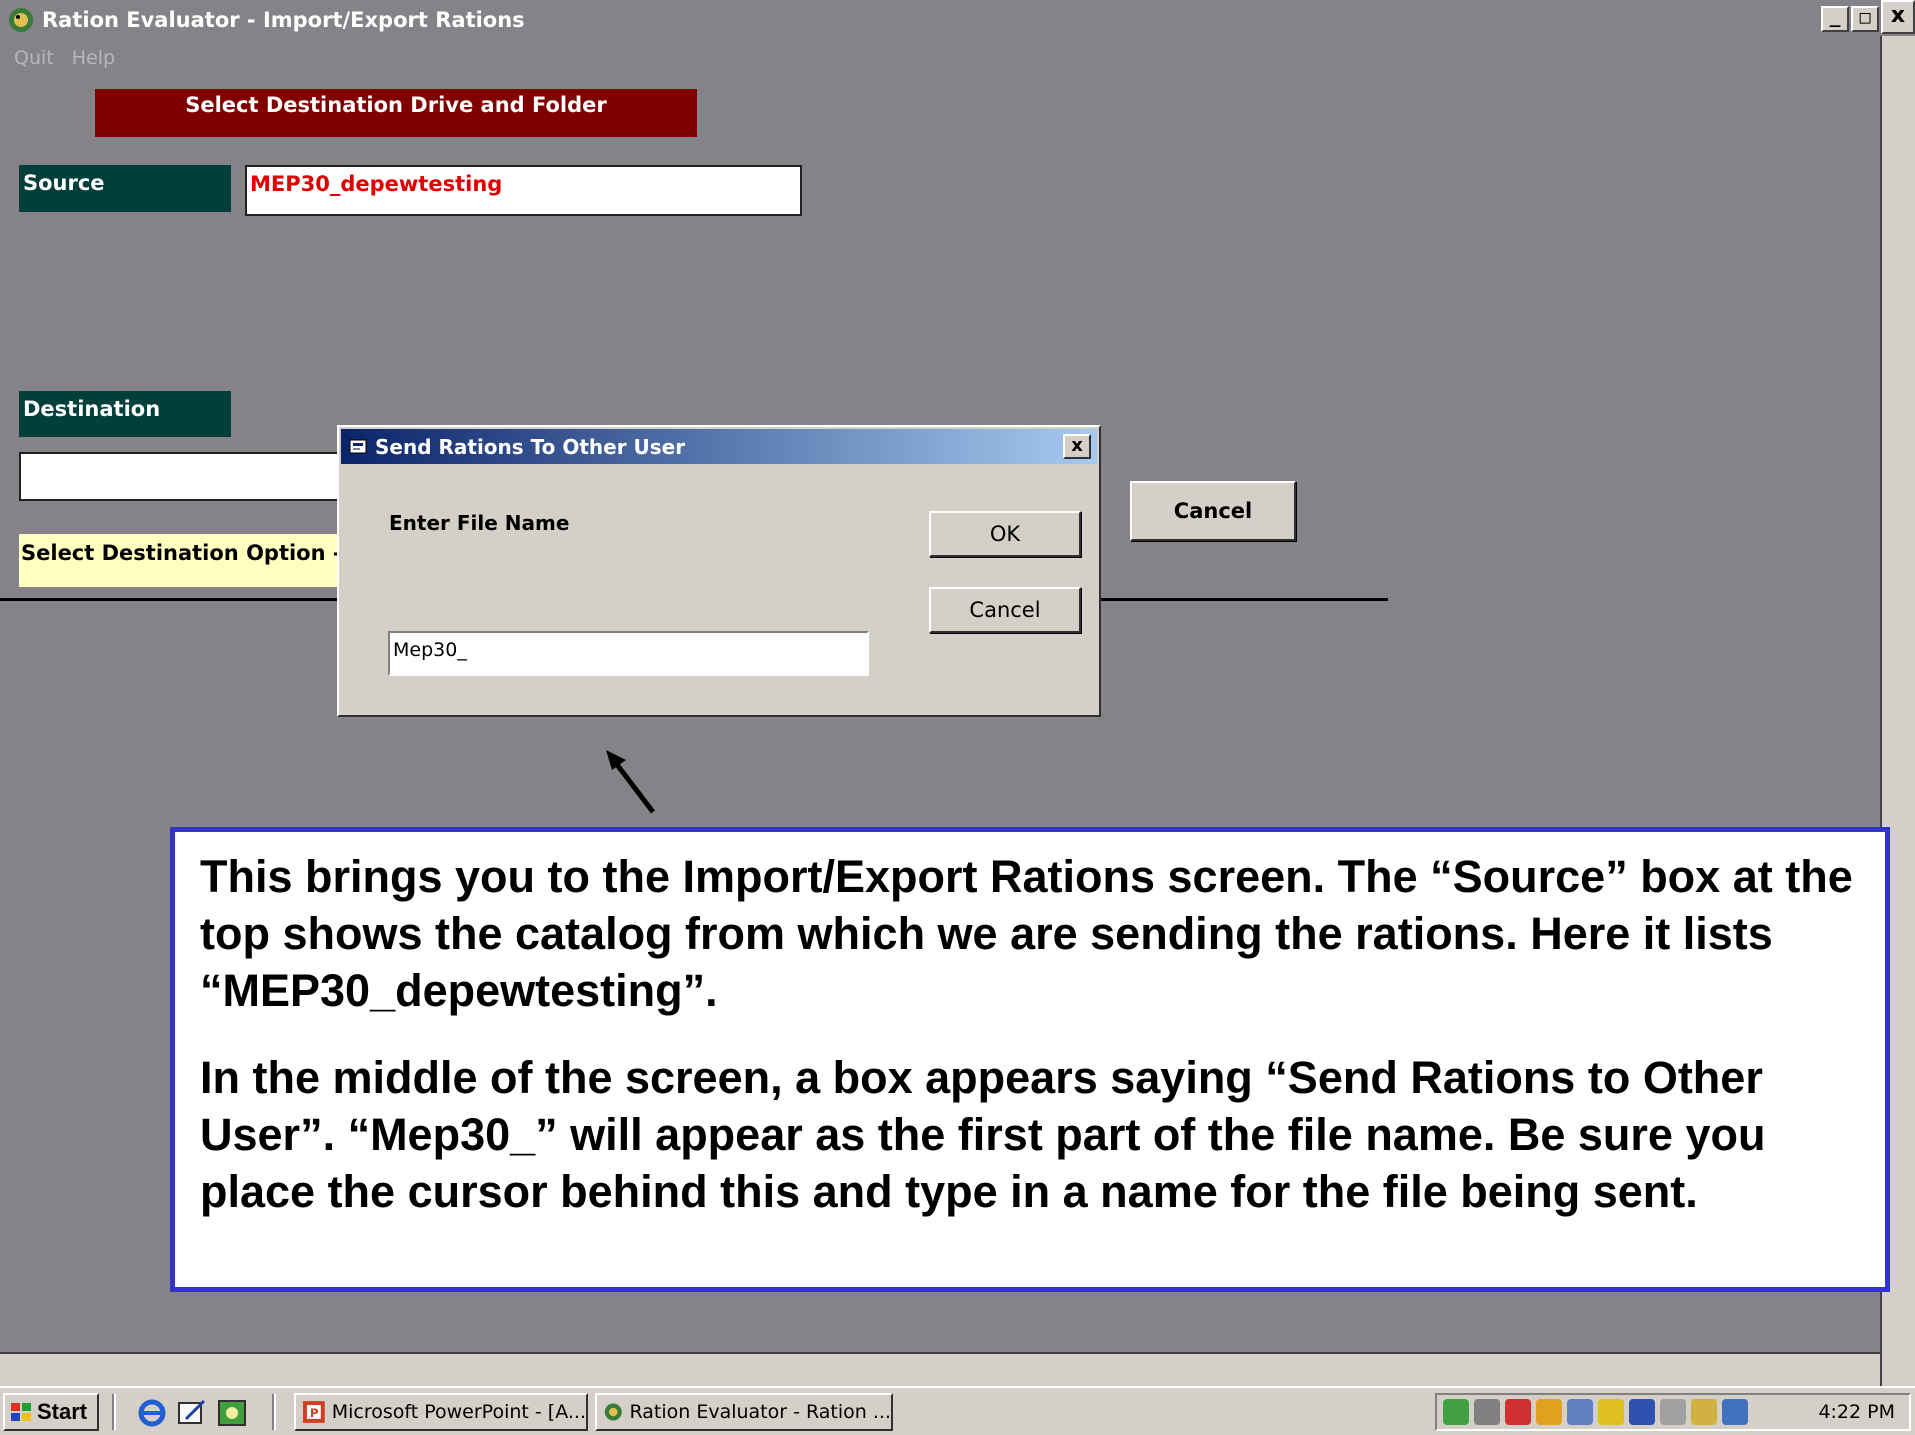 The height and width of the screenshot is (1435, 1915). Describe the element at coordinates (940, 1369) in the screenshot. I see `window-bottom-strip` at that location.